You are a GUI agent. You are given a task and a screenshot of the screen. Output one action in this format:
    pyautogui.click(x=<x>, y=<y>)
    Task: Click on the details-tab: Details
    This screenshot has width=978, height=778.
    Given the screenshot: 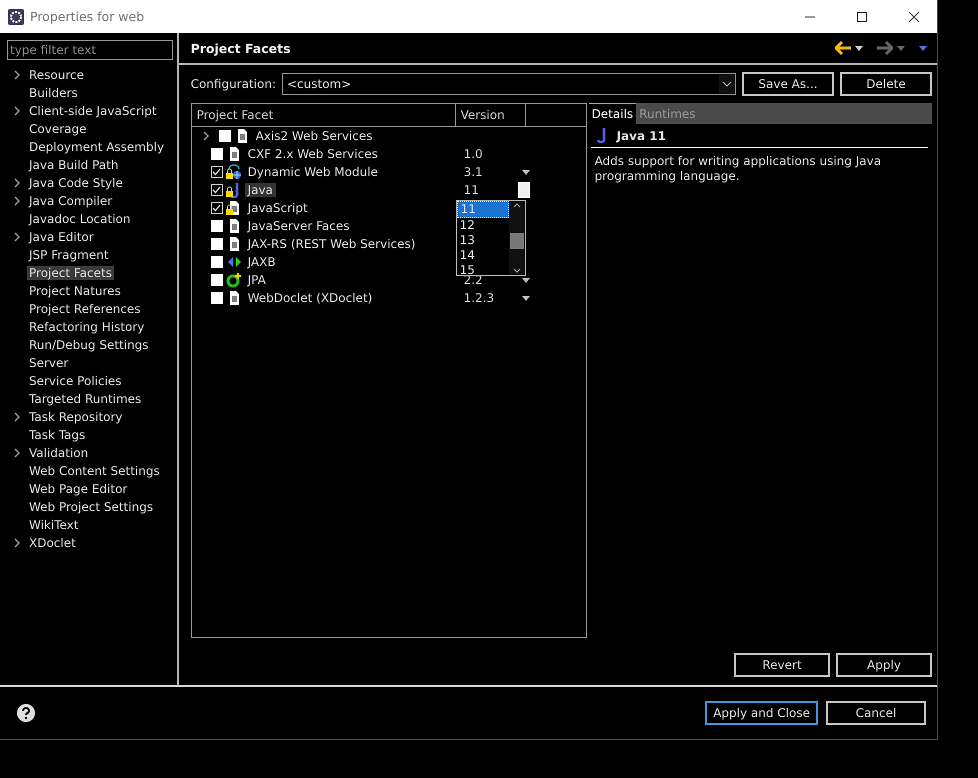 What is the action you would take?
    pyautogui.click(x=612, y=113)
    